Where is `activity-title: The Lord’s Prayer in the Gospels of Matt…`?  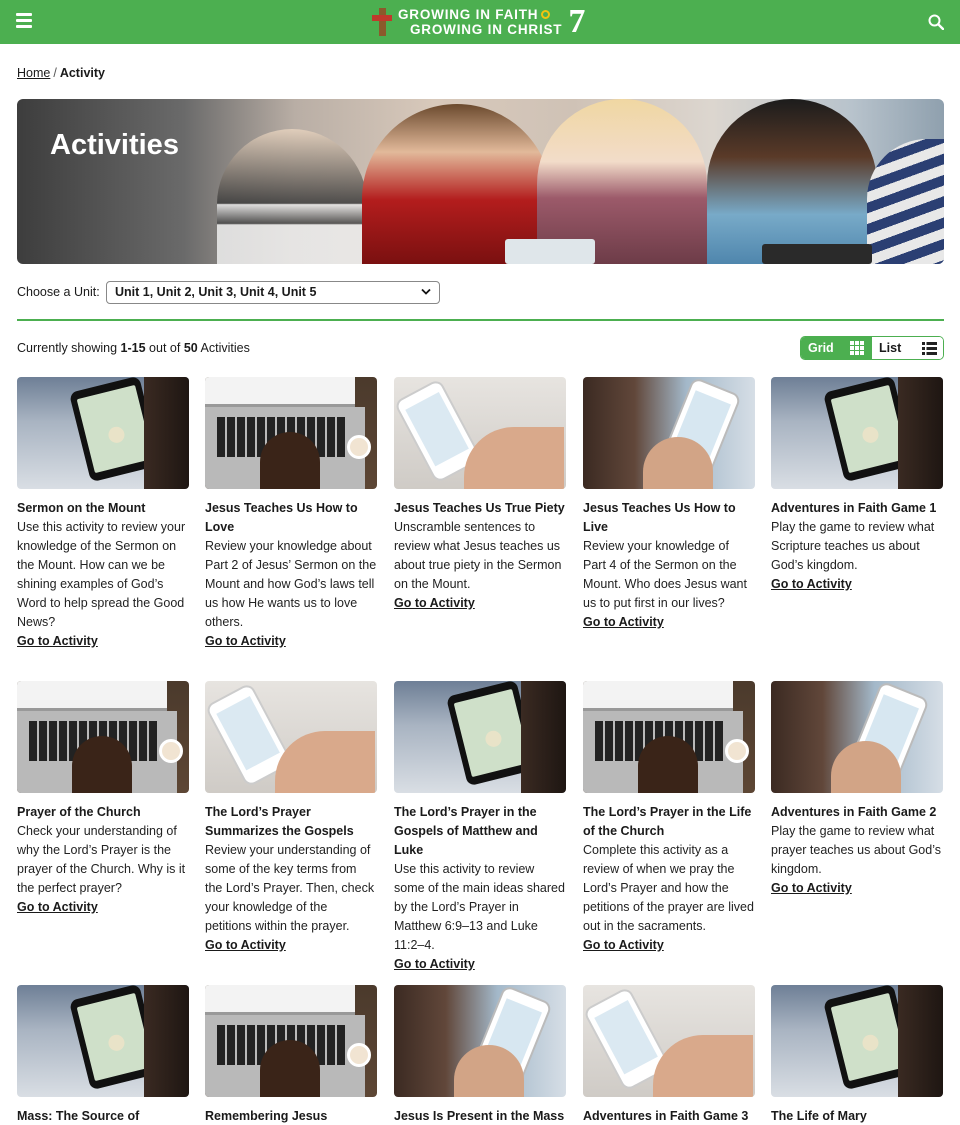
activity-title: The Lord’s Prayer in the Gospels of Matt… is located at coordinates (466, 831).